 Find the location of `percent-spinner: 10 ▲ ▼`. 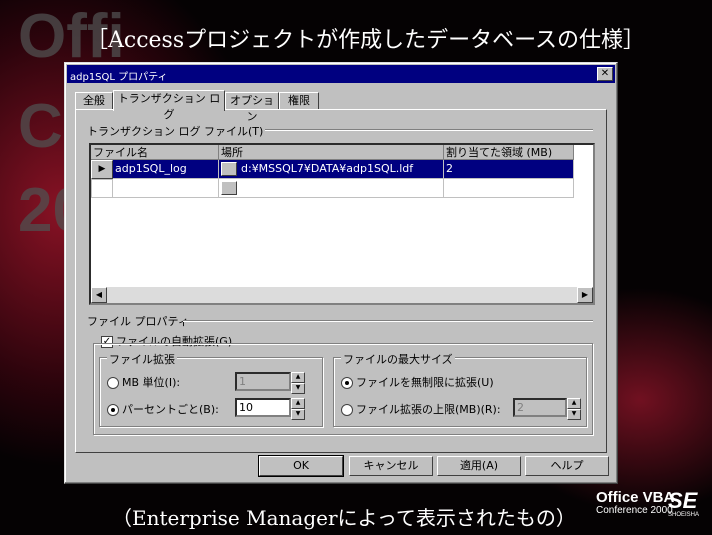

percent-spinner: 10 ▲ ▼ is located at coordinates (270, 409).